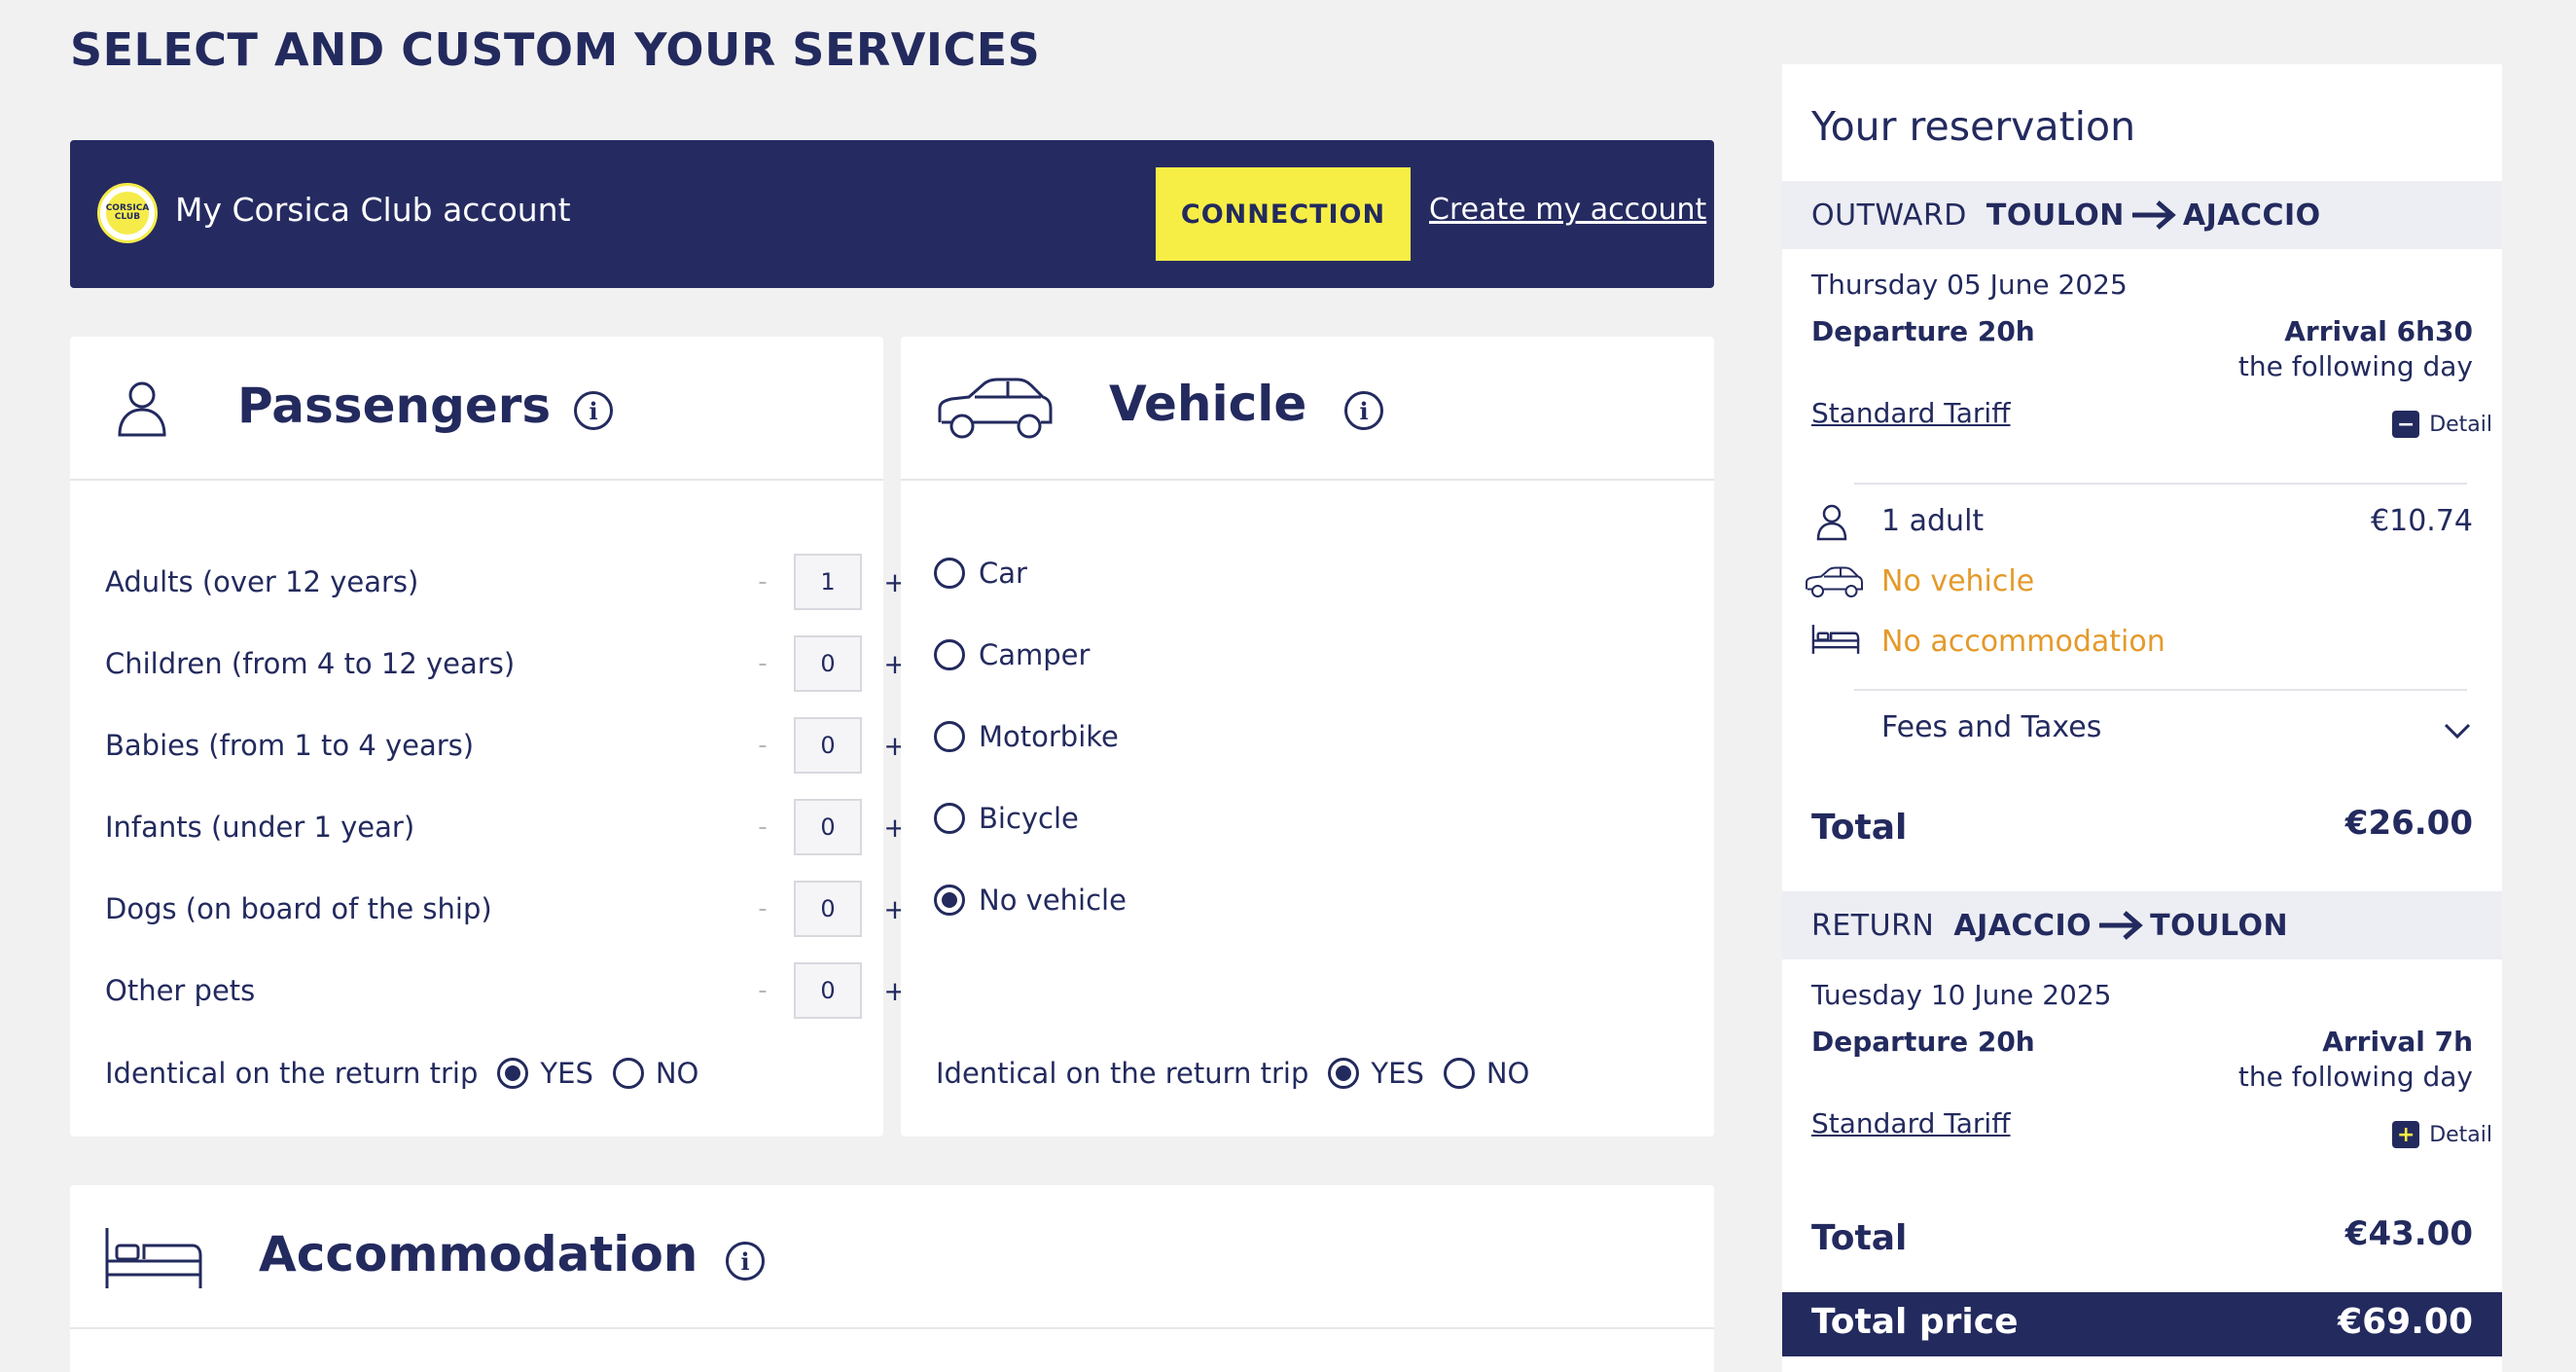 The image size is (2576, 1372). I want to click on return-tariff-link: Standard Tariff, so click(1911, 1123).